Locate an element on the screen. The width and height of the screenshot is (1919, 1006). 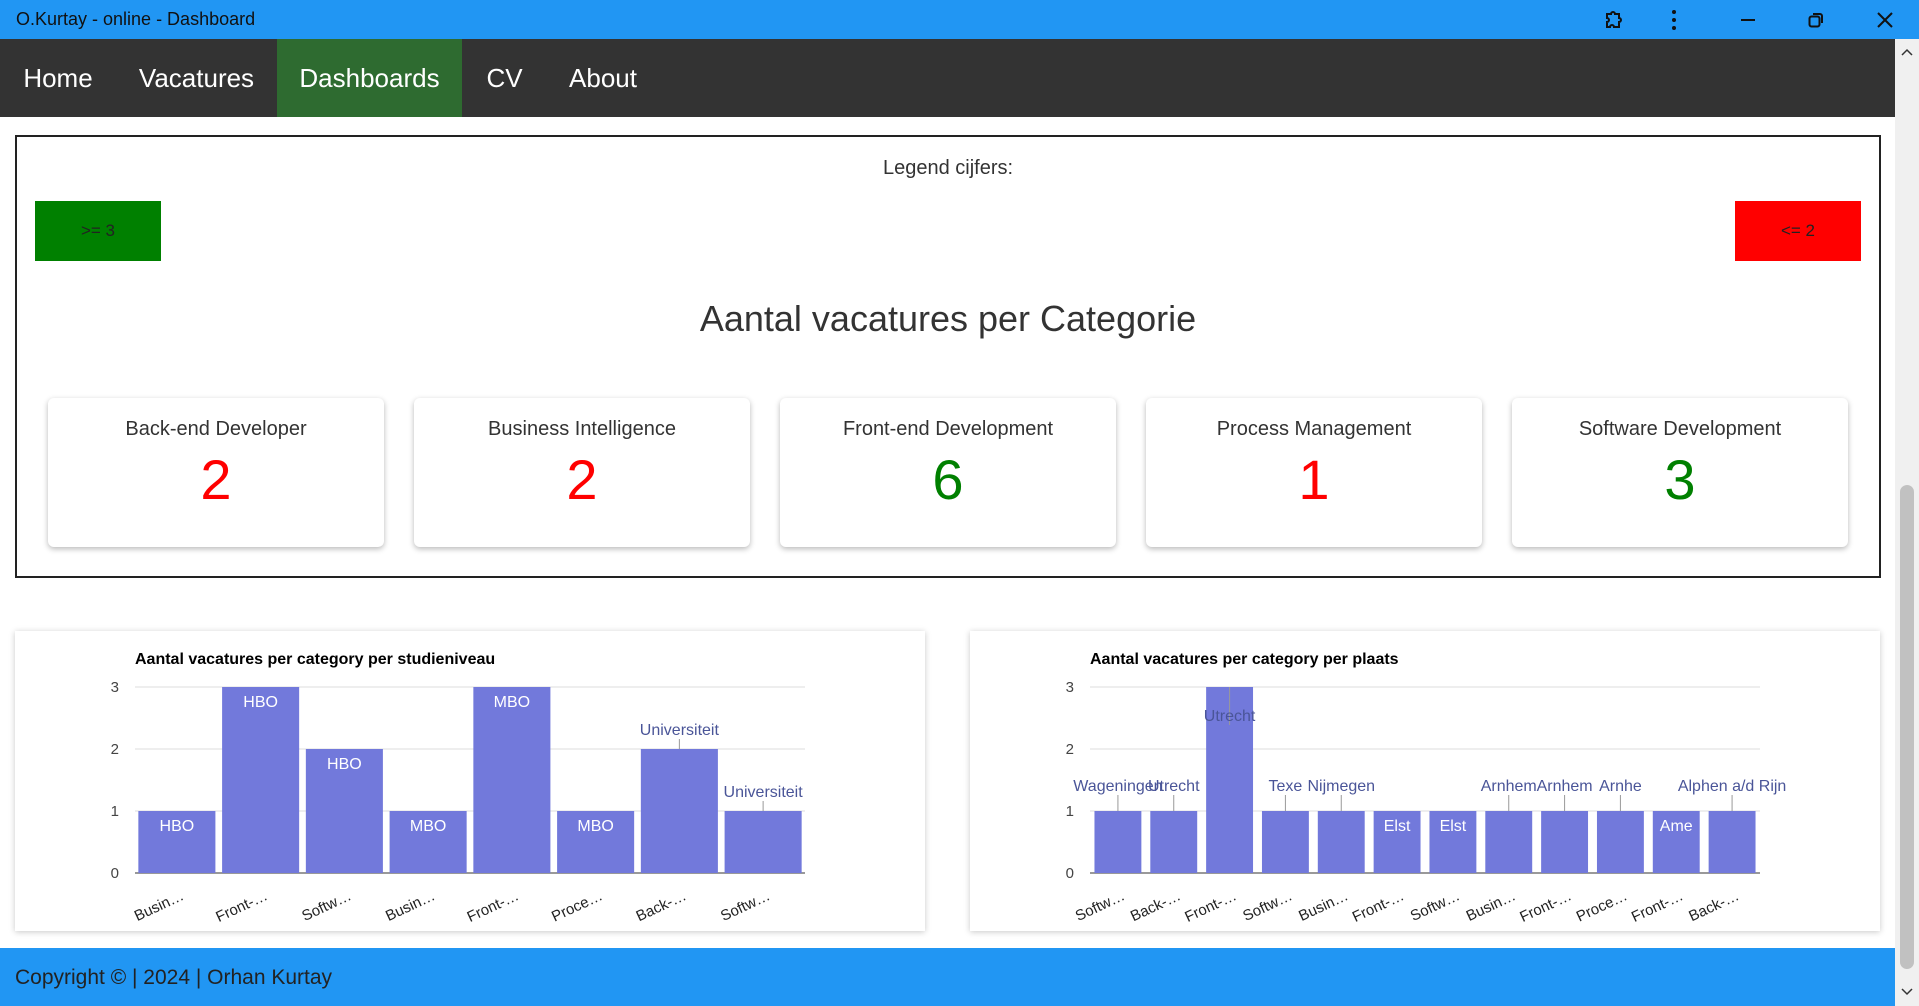
scroll-up-icon is located at coordinates (1907, 52).